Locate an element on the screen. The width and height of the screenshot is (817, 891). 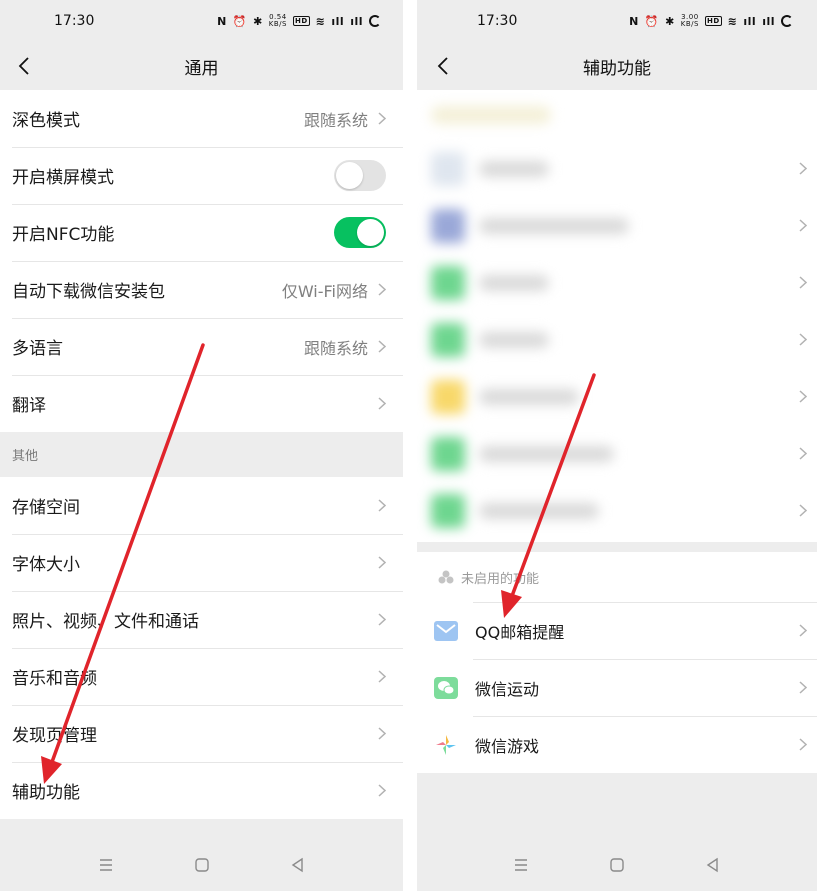
setting-value: 仅Wi-Fi网络 is located at coordinates (324, 291).